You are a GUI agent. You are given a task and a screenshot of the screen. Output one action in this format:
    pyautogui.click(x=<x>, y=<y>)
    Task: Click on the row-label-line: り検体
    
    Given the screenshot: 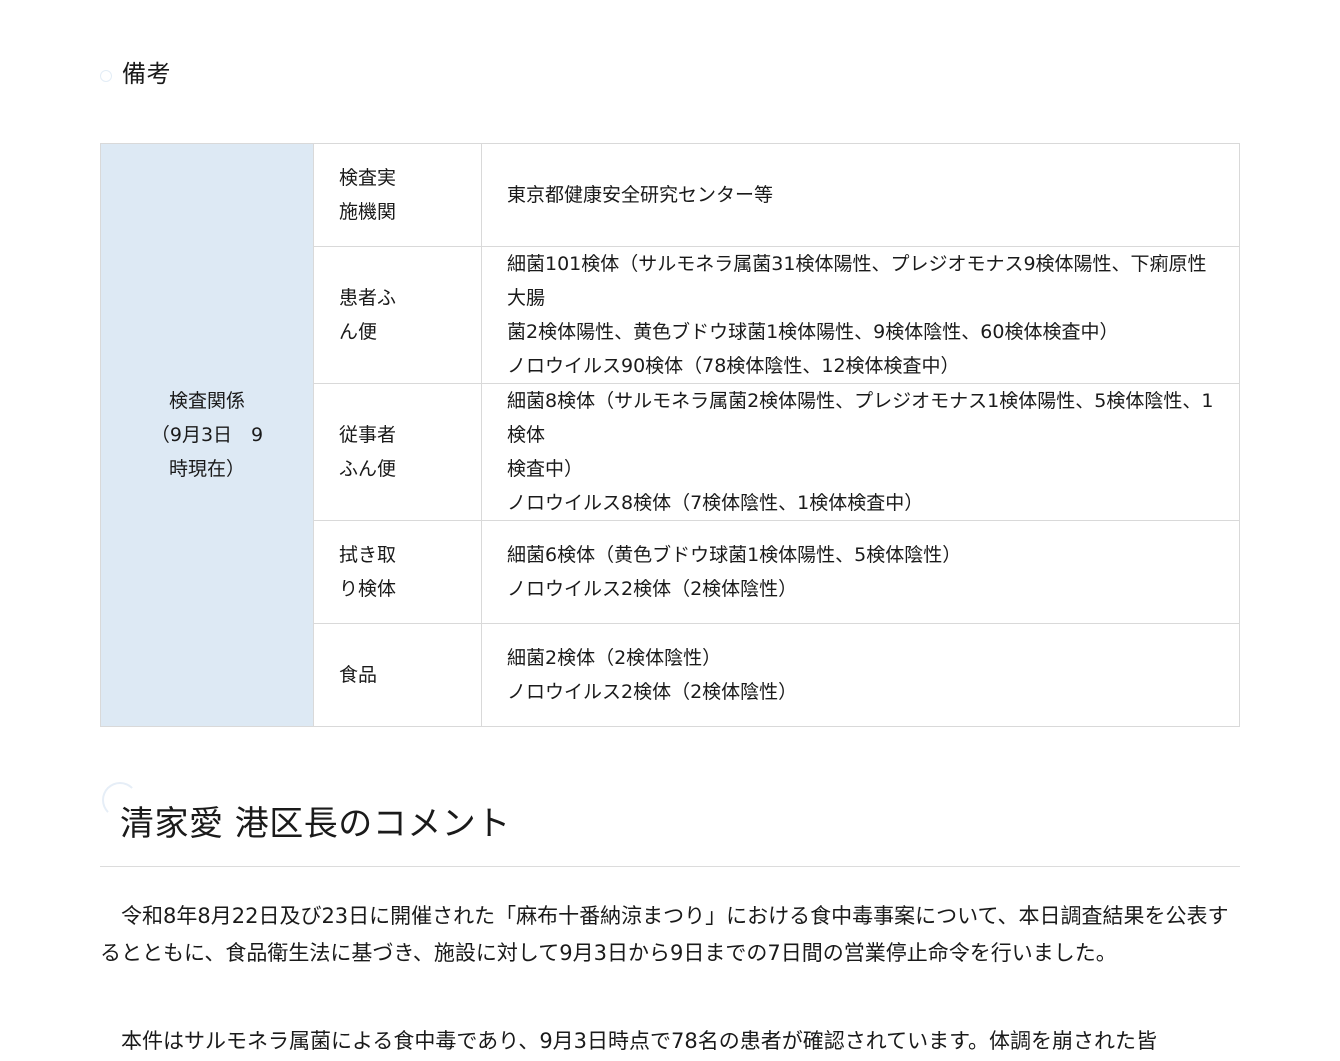 What is the action you would take?
    pyautogui.click(x=368, y=589)
    